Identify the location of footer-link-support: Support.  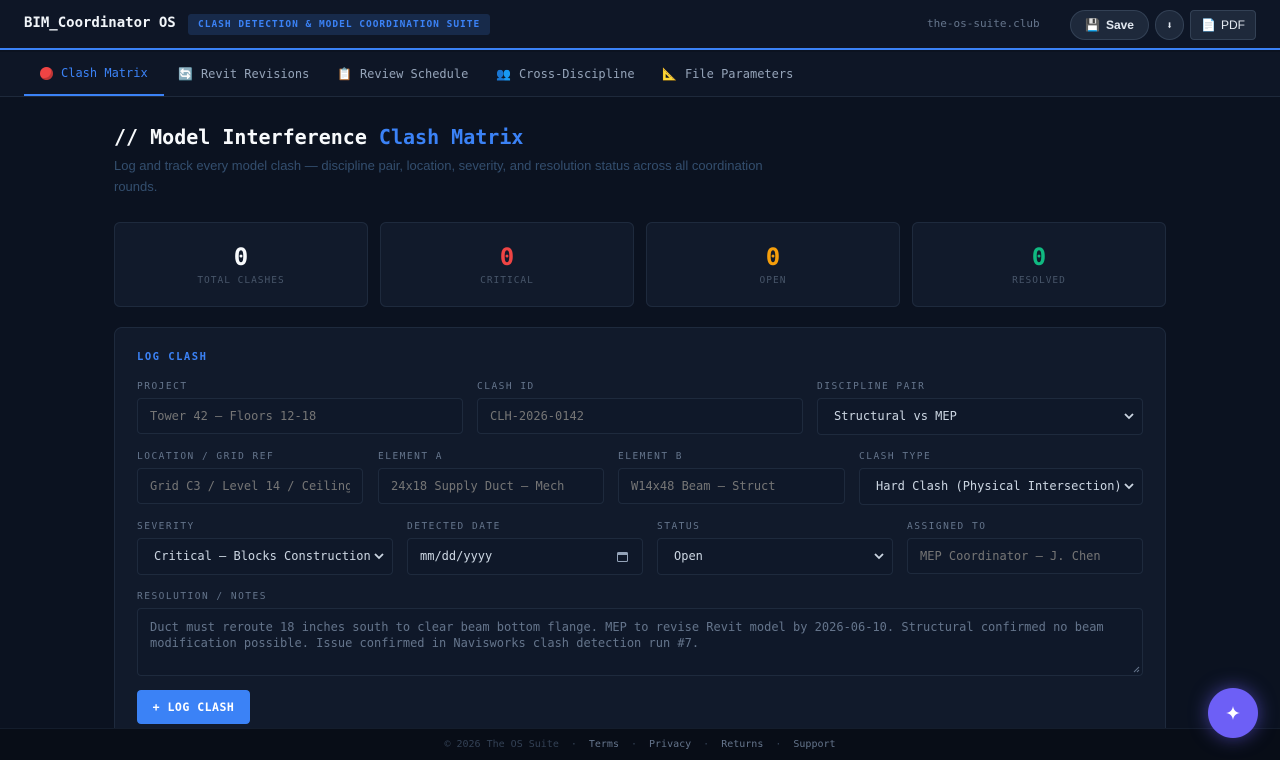
(814, 744).